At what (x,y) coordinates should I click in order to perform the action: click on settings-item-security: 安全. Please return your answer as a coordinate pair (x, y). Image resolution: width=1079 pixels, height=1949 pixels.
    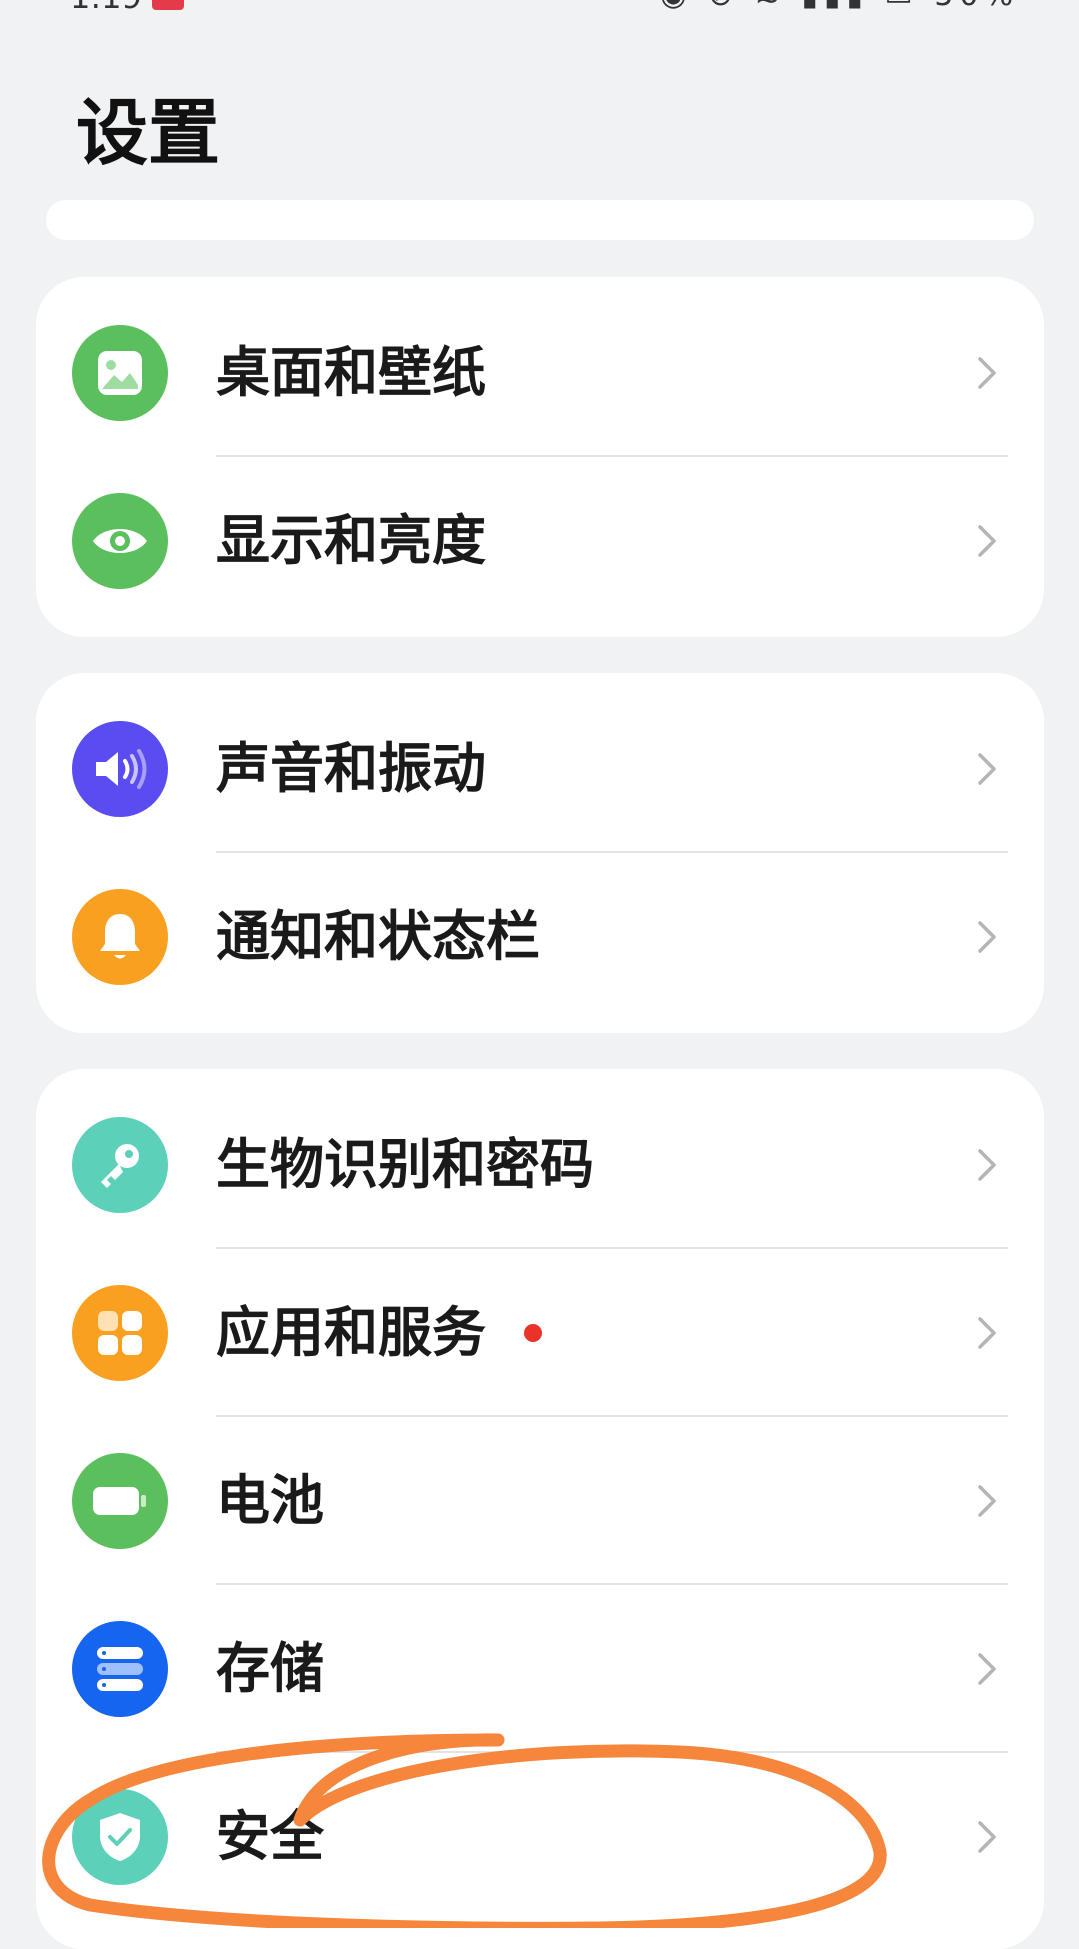
    Looking at the image, I should click on (540, 1837).